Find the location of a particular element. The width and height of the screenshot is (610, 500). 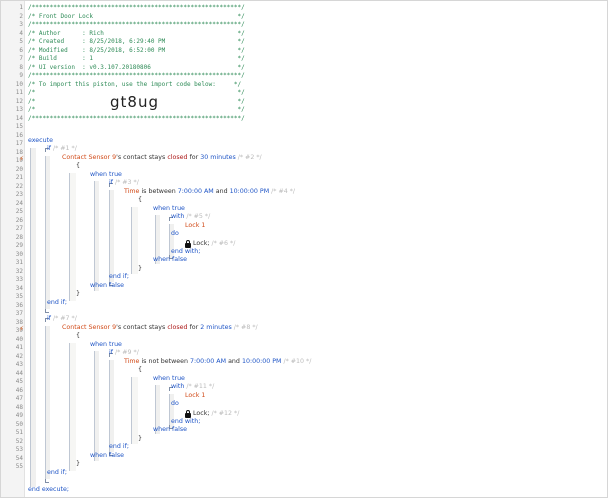

line-number: 54 is located at coordinates (19, 458).